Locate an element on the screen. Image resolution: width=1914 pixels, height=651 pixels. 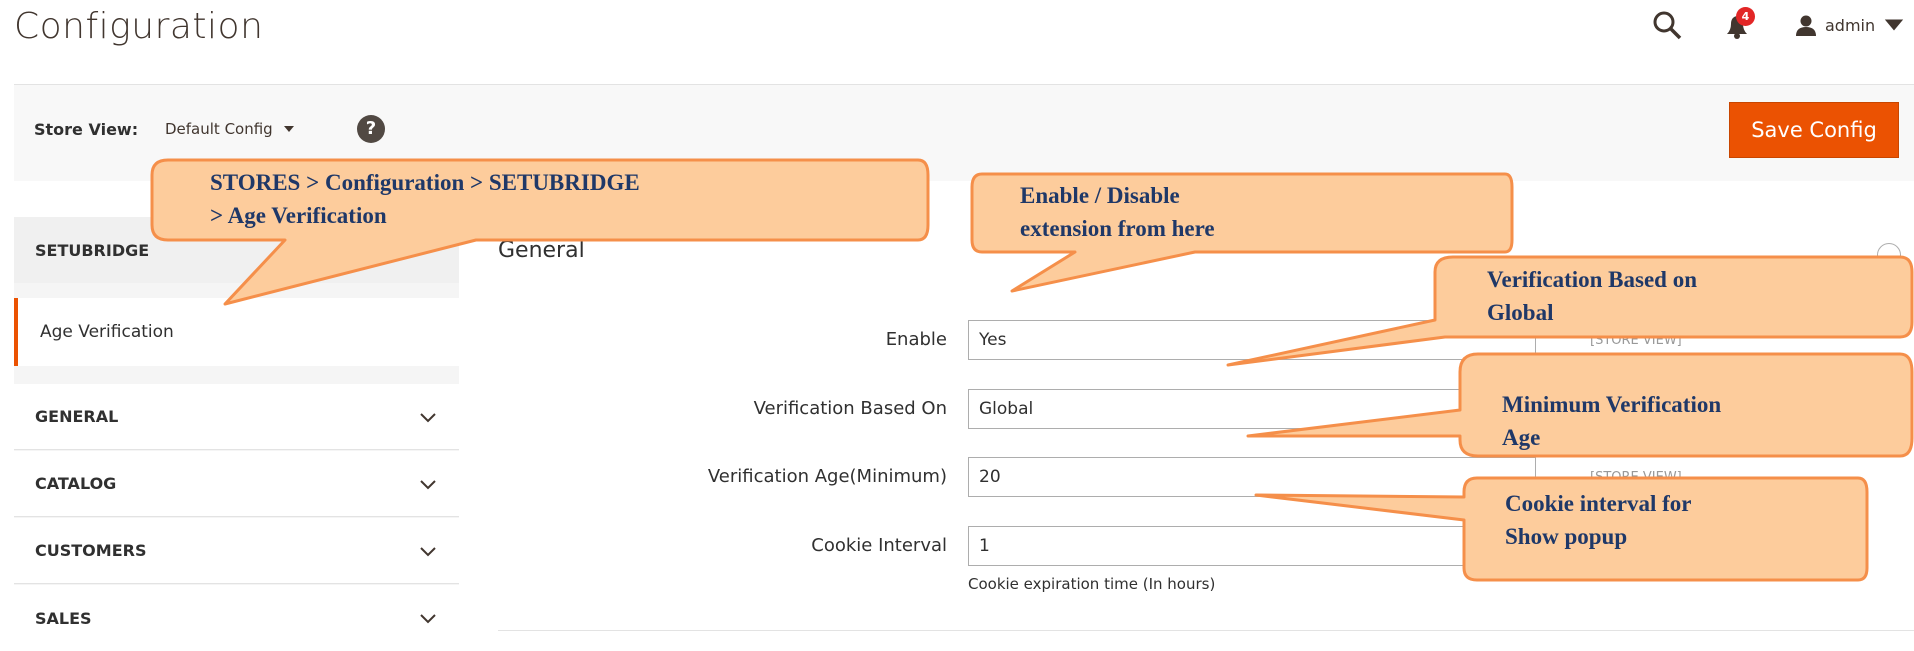
callout-cookie-line-1: Cookie interval for is located at coordinates (1598, 503).